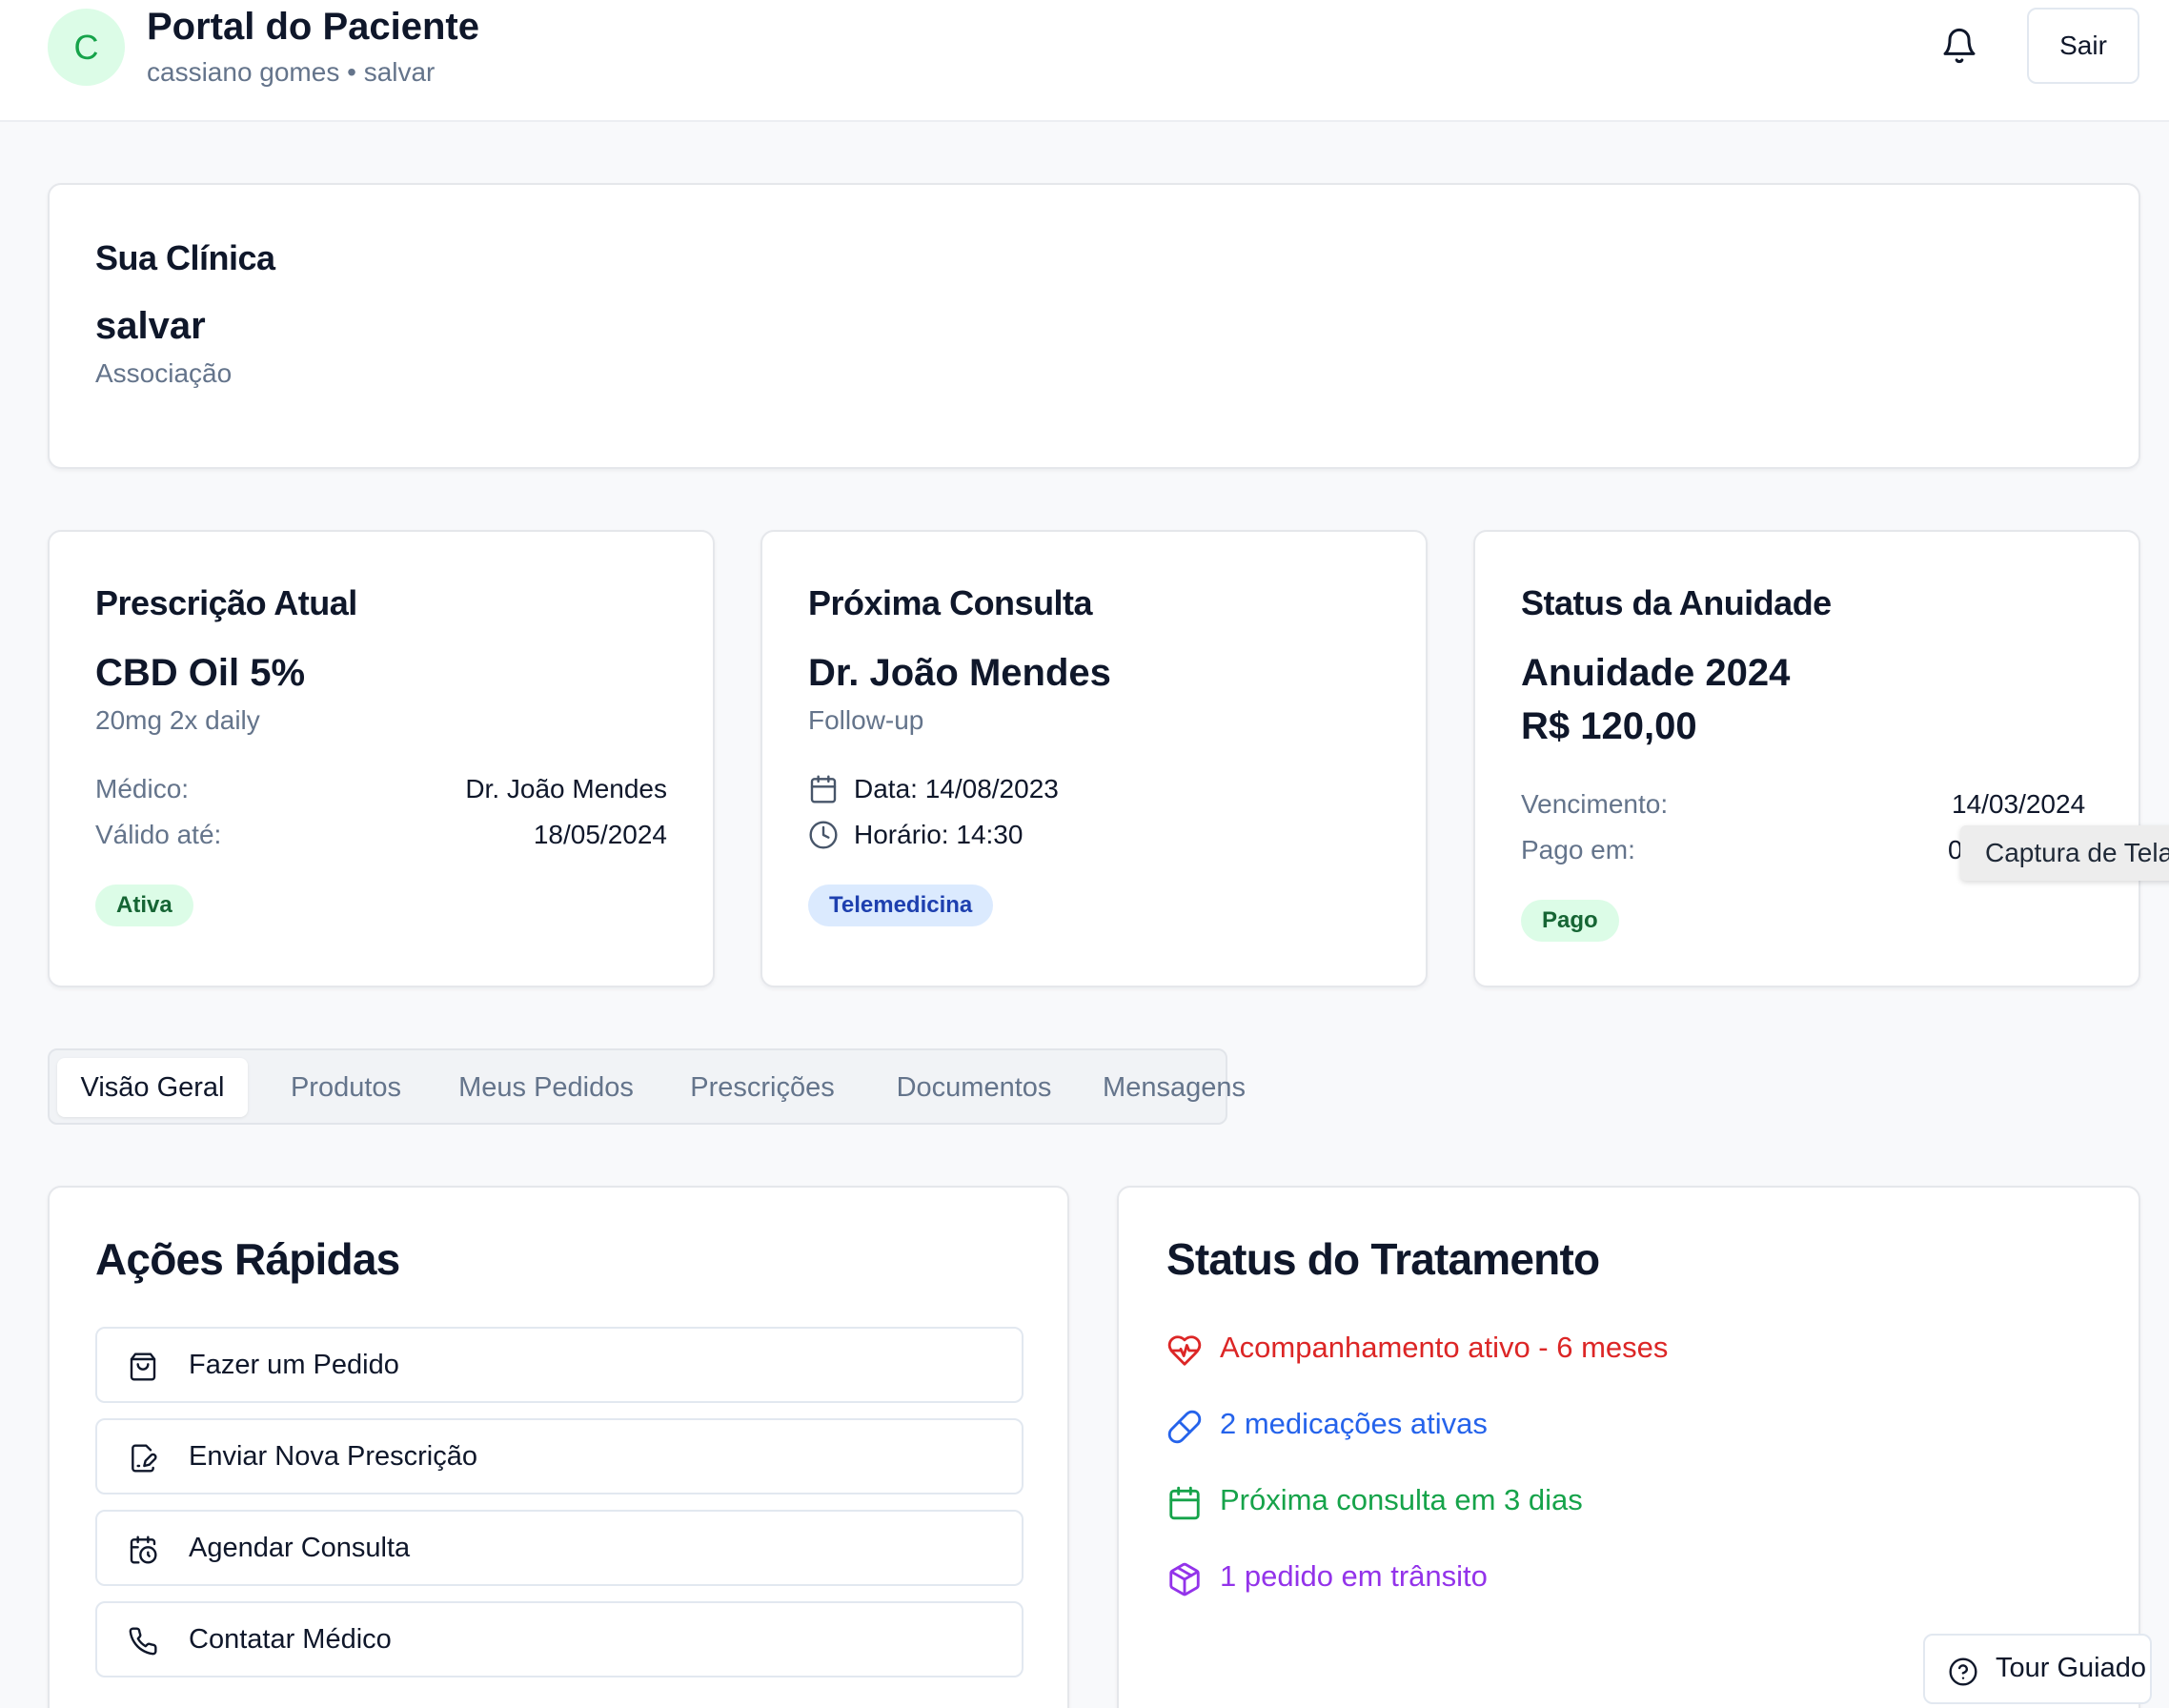  I want to click on pill-icon, so click(1185, 1427).